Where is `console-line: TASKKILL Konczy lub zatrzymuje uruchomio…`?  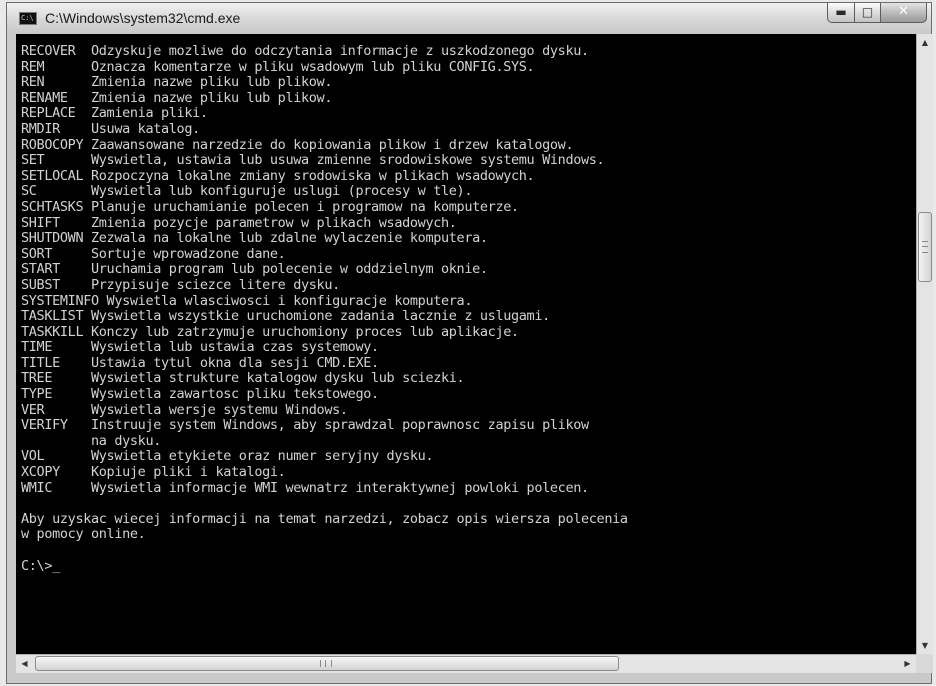 console-line: TASKKILL Konczy lub zatrzymuje uruchomio… is located at coordinates (270, 331).